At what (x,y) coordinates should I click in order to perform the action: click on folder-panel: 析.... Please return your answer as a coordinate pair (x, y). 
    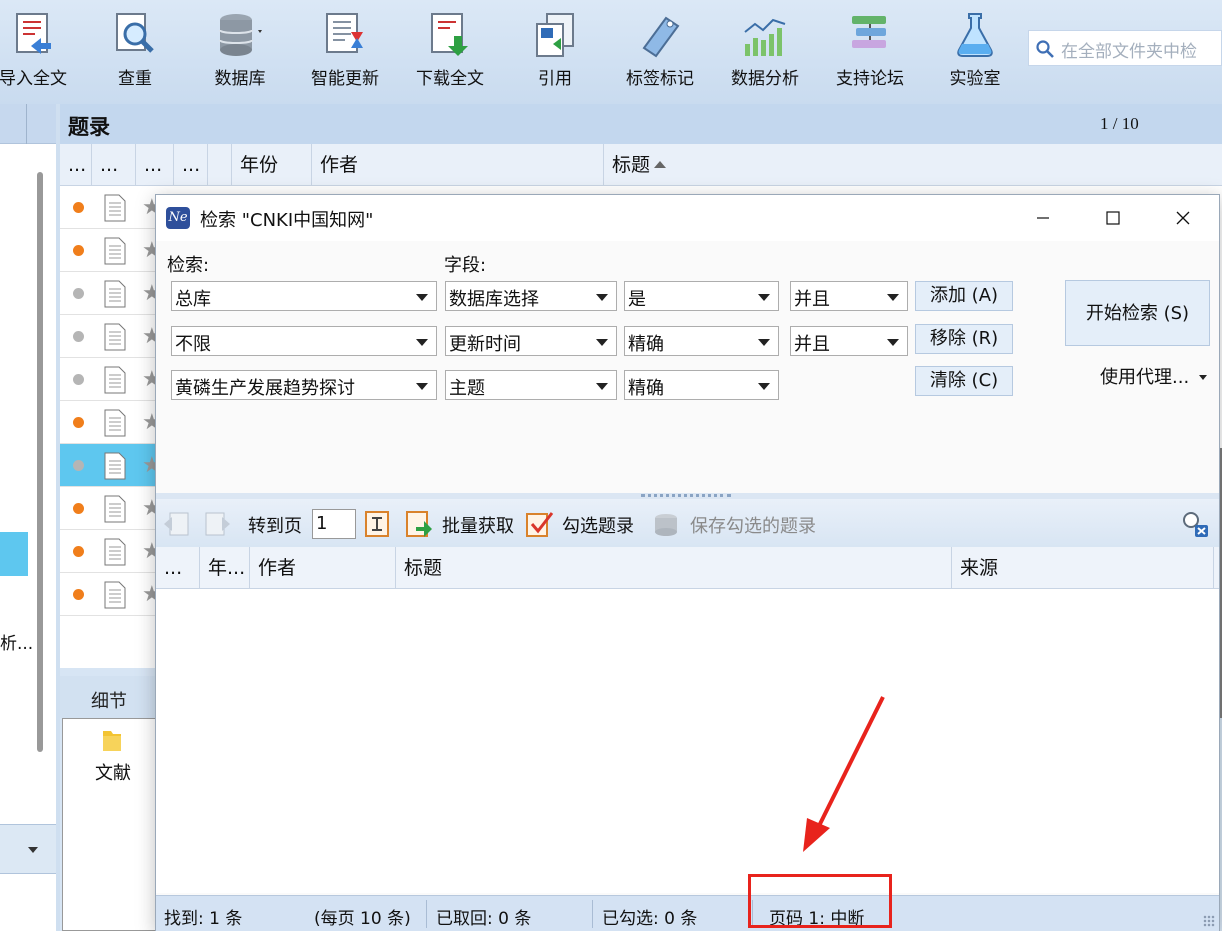
    Looking at the image, I should click on (28, 517).